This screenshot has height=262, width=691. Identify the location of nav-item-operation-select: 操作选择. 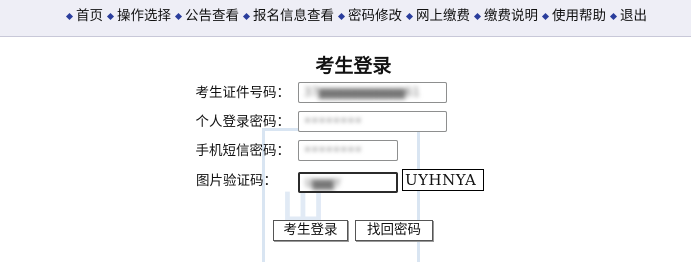
(138, 16).